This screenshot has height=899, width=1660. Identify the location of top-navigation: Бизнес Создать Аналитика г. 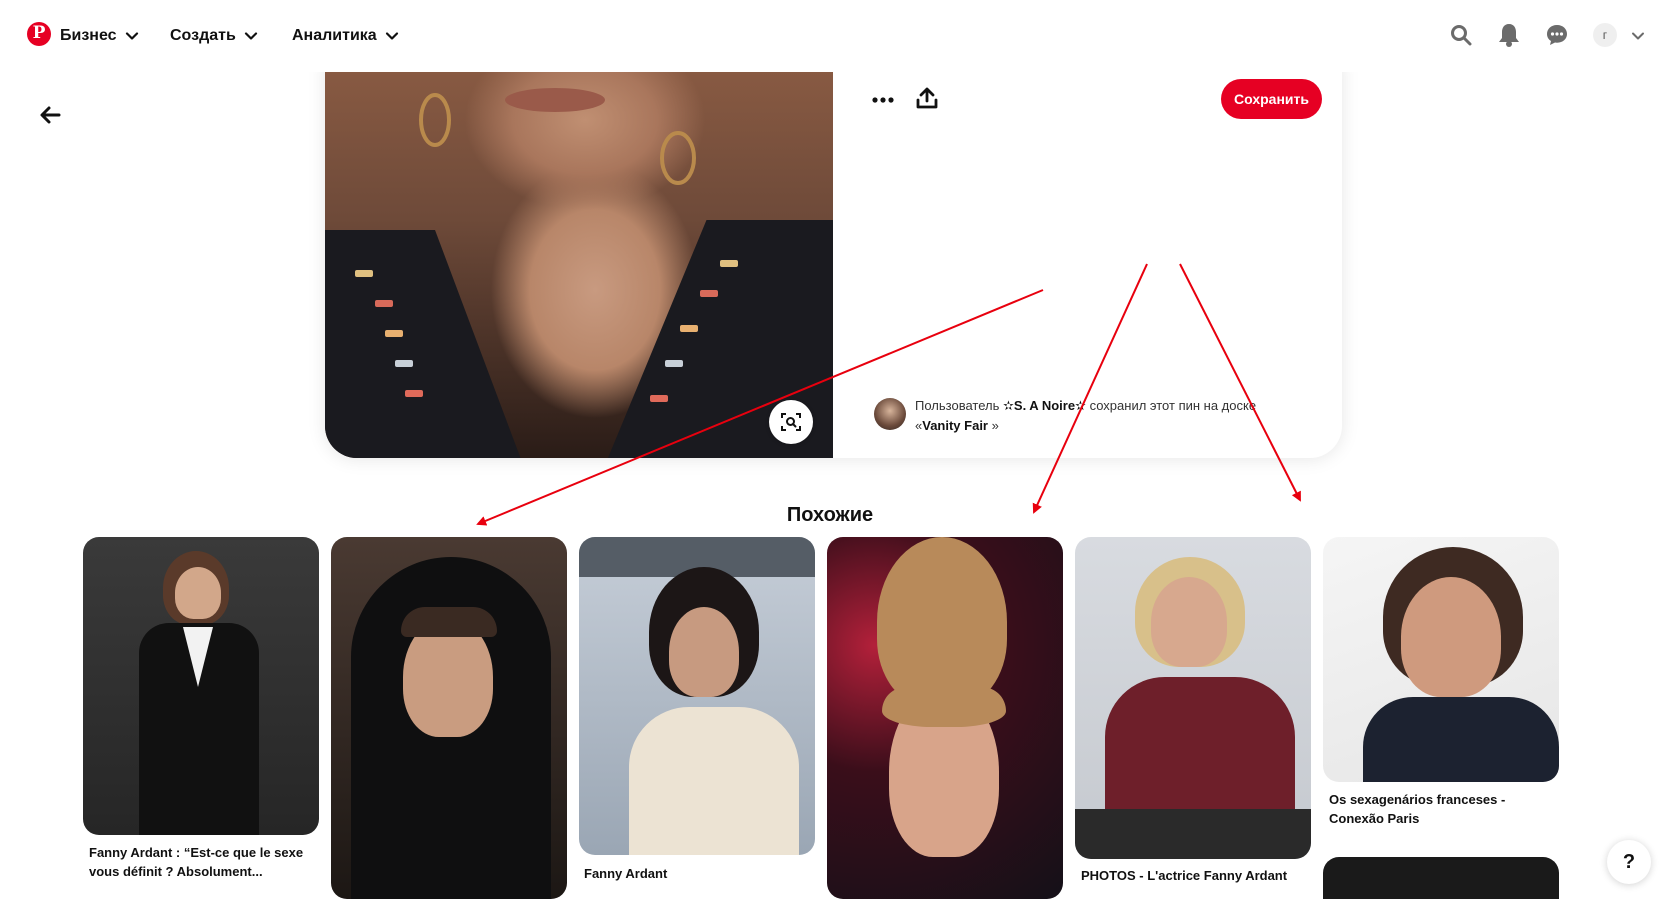
(830, 36).